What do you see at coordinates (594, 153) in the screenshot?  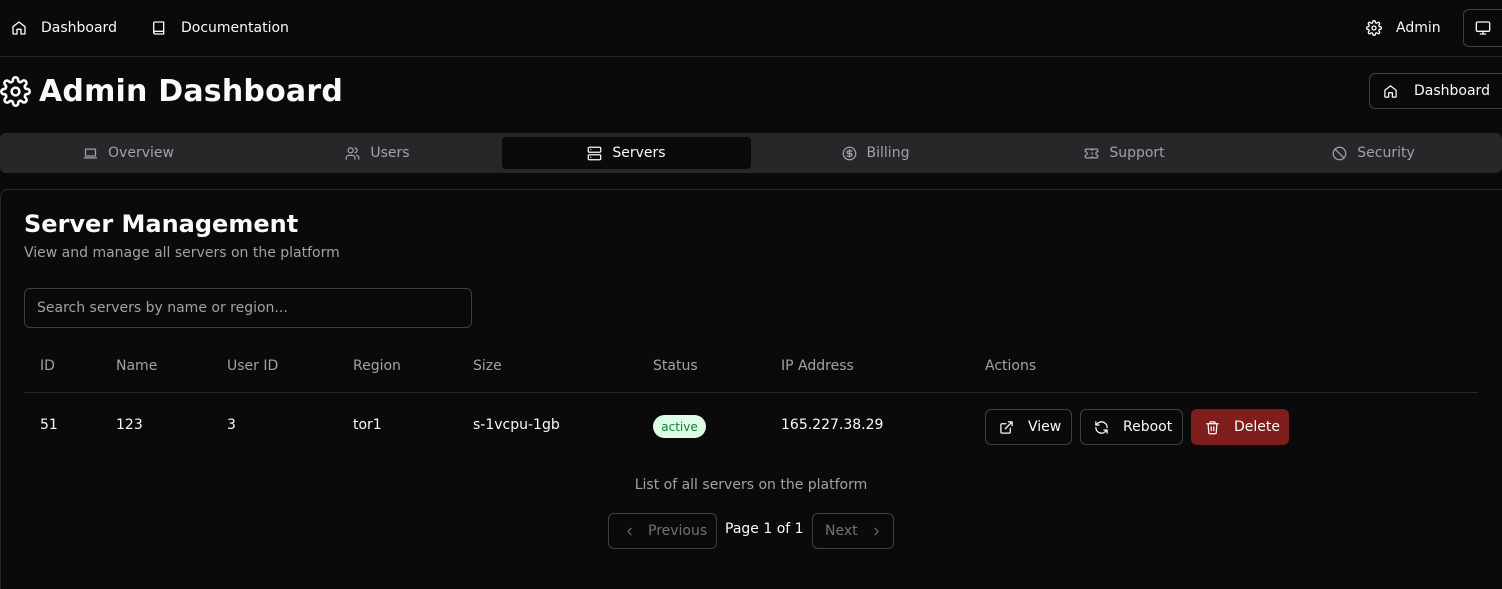 I see `server-icon` at bounding box center [594, 153].